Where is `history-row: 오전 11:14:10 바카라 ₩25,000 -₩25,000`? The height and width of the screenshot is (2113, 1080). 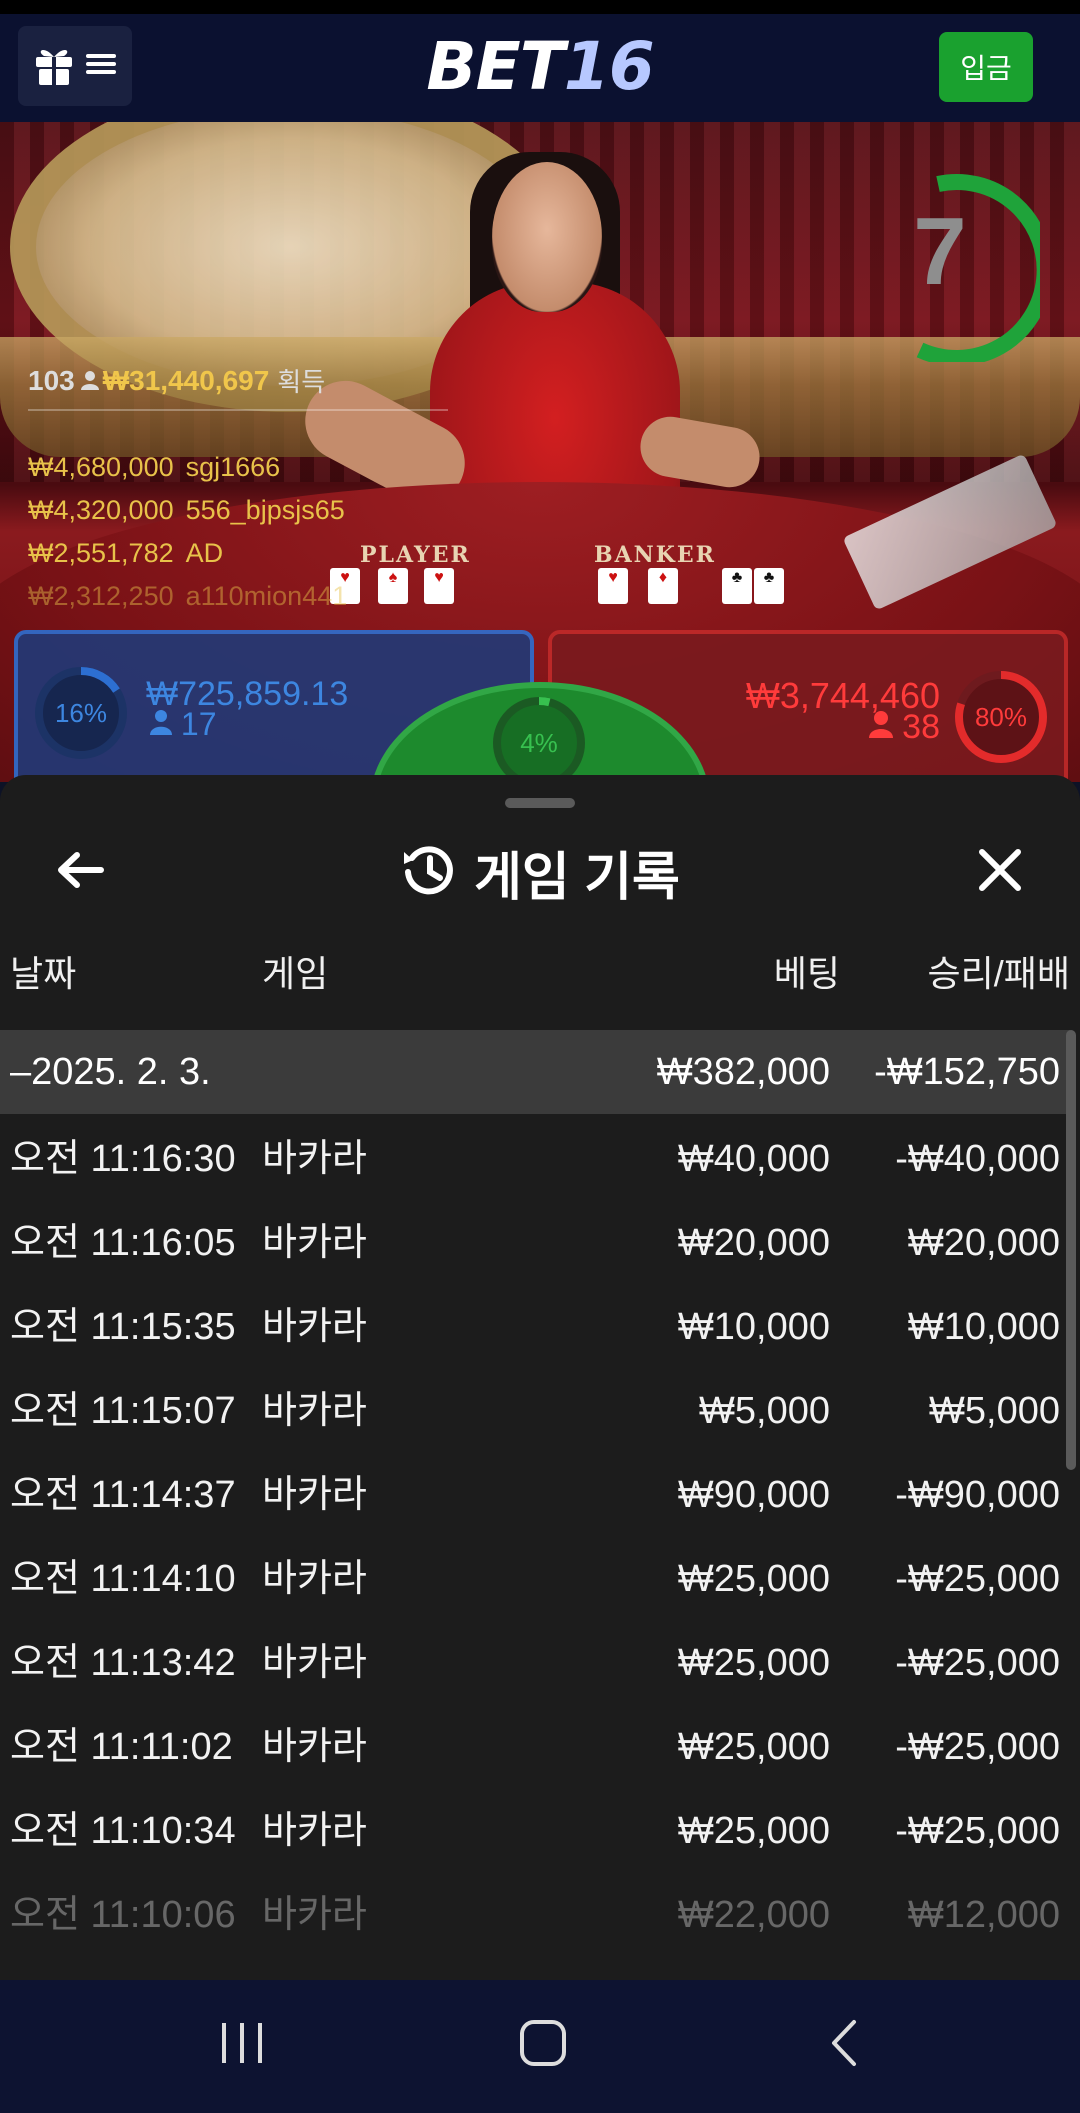 history-row: 오전 11:14:10 바카라 ₩25,000 -₩25,000 is located at coordinates (535, 1576).